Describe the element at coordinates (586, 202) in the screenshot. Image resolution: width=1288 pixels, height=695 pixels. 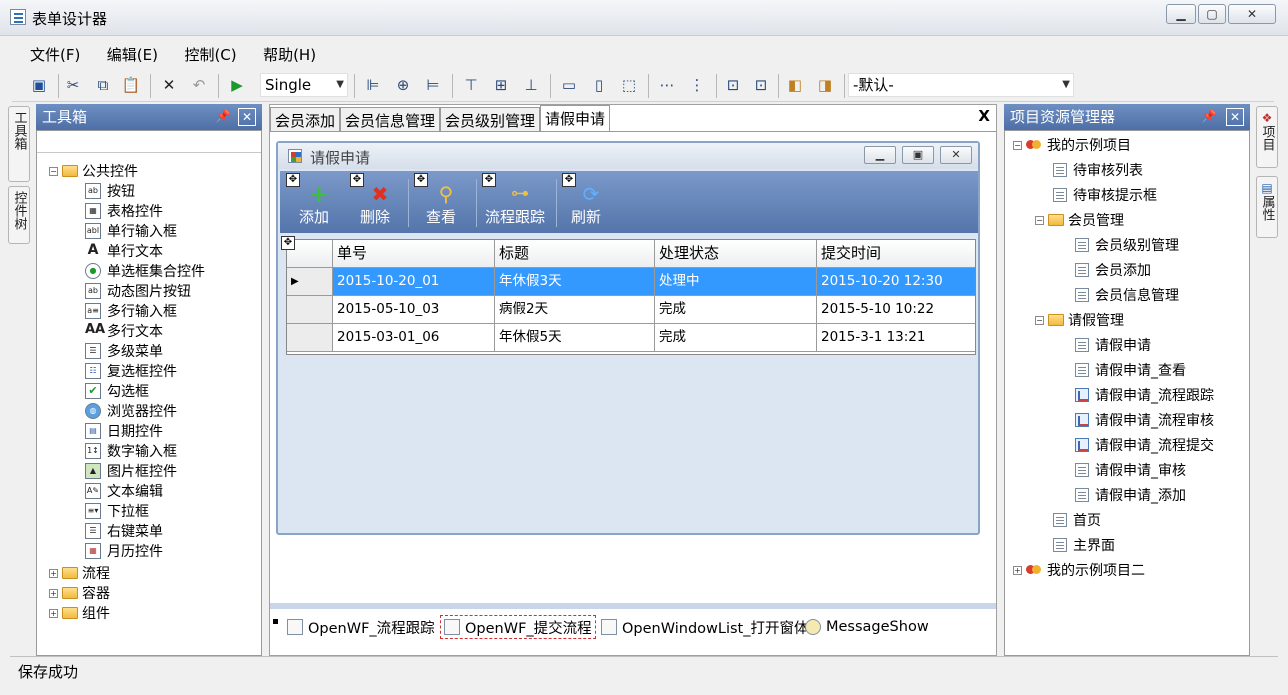
I see `refresh-button: ✥ ⟳ 刷新` at that location.